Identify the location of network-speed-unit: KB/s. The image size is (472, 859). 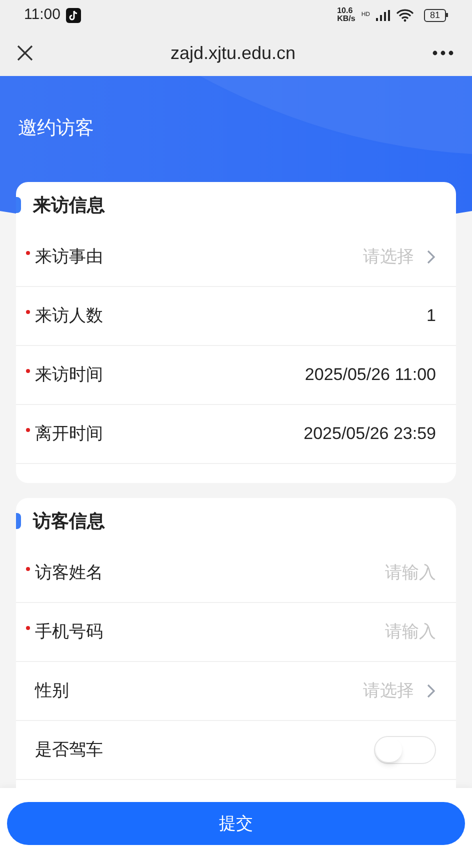
(346, 19).